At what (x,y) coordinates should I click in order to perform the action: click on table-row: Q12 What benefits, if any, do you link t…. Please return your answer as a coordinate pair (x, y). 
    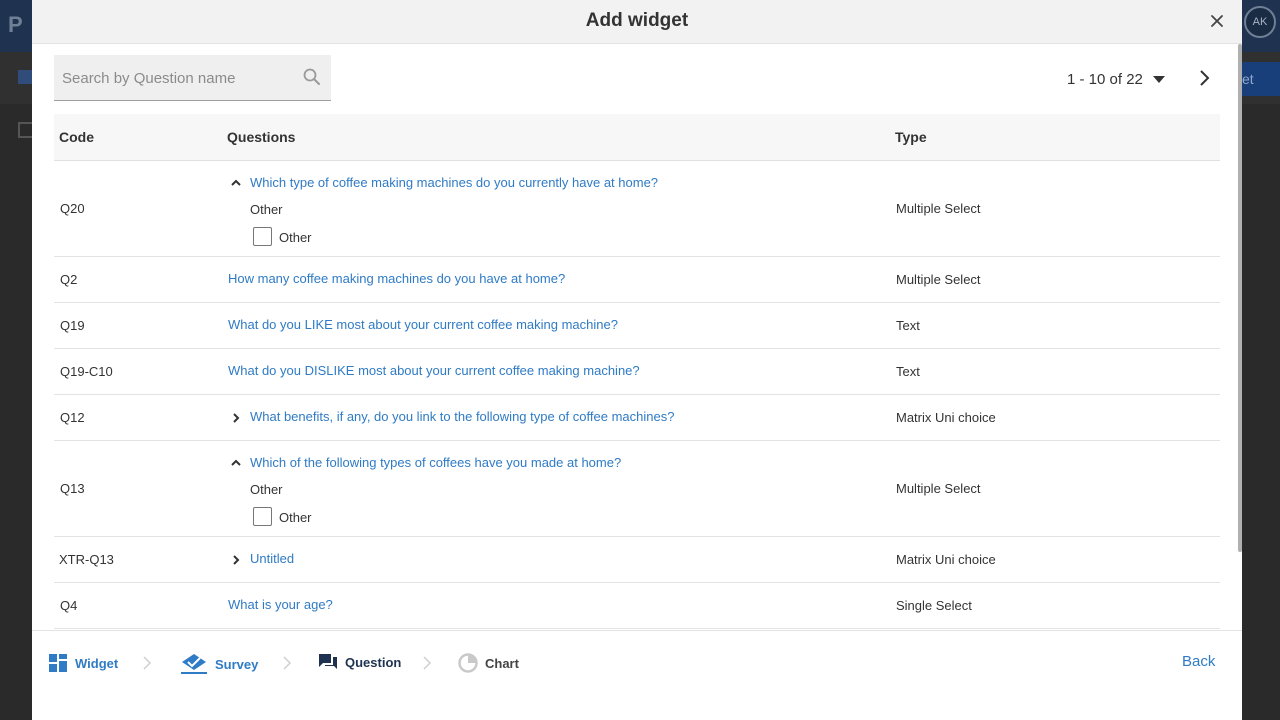
    Looking at the image, I should click on (637, 418).